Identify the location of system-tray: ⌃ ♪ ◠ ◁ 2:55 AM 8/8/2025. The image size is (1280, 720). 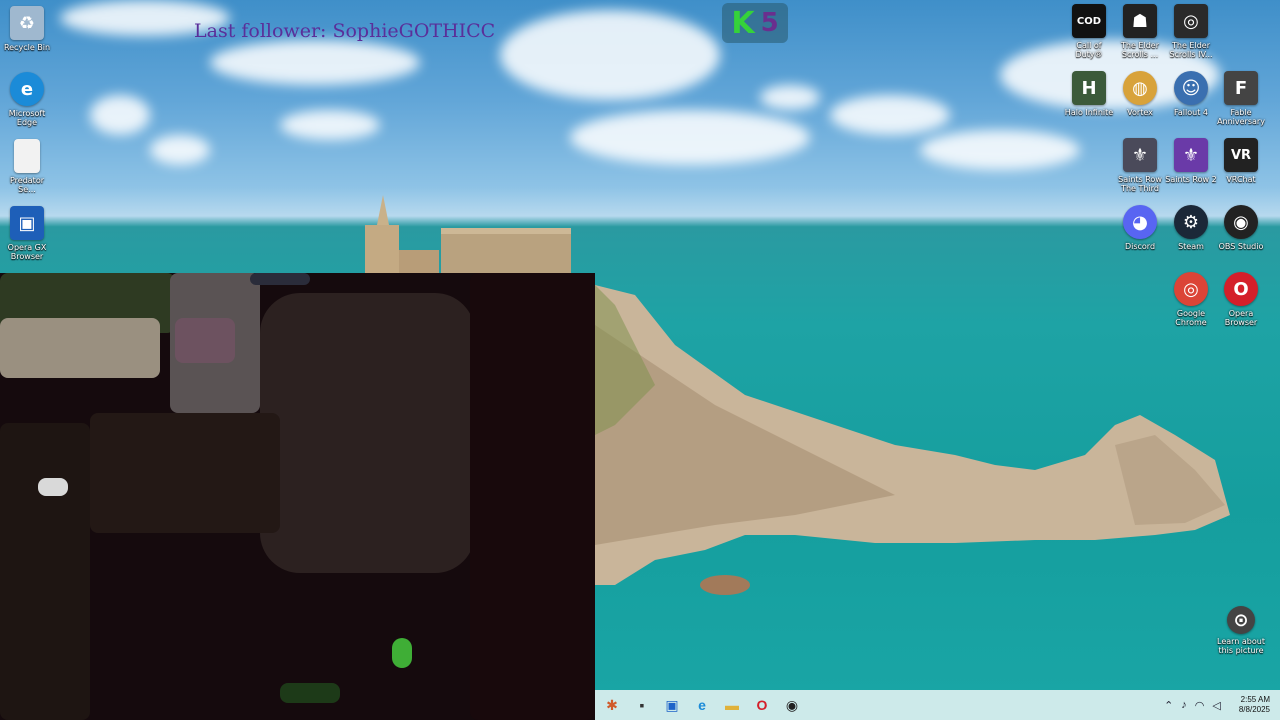
(1217, 705).